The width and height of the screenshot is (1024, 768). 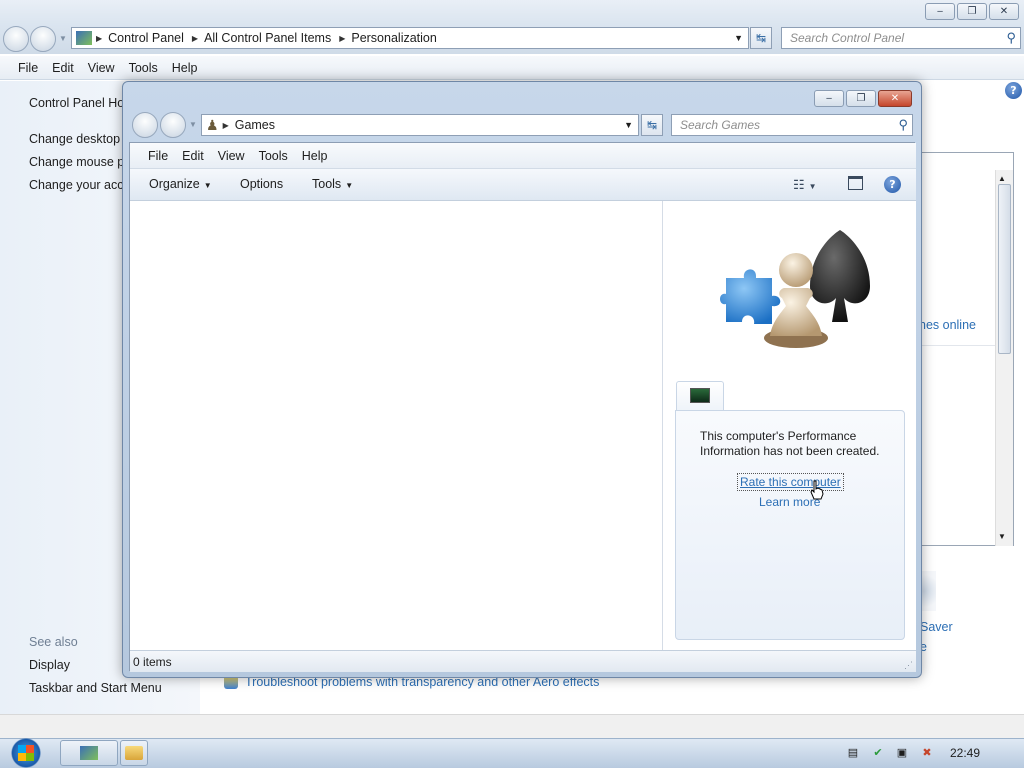 I want to click on scroll-thumb, so click(x=1004, y=269).